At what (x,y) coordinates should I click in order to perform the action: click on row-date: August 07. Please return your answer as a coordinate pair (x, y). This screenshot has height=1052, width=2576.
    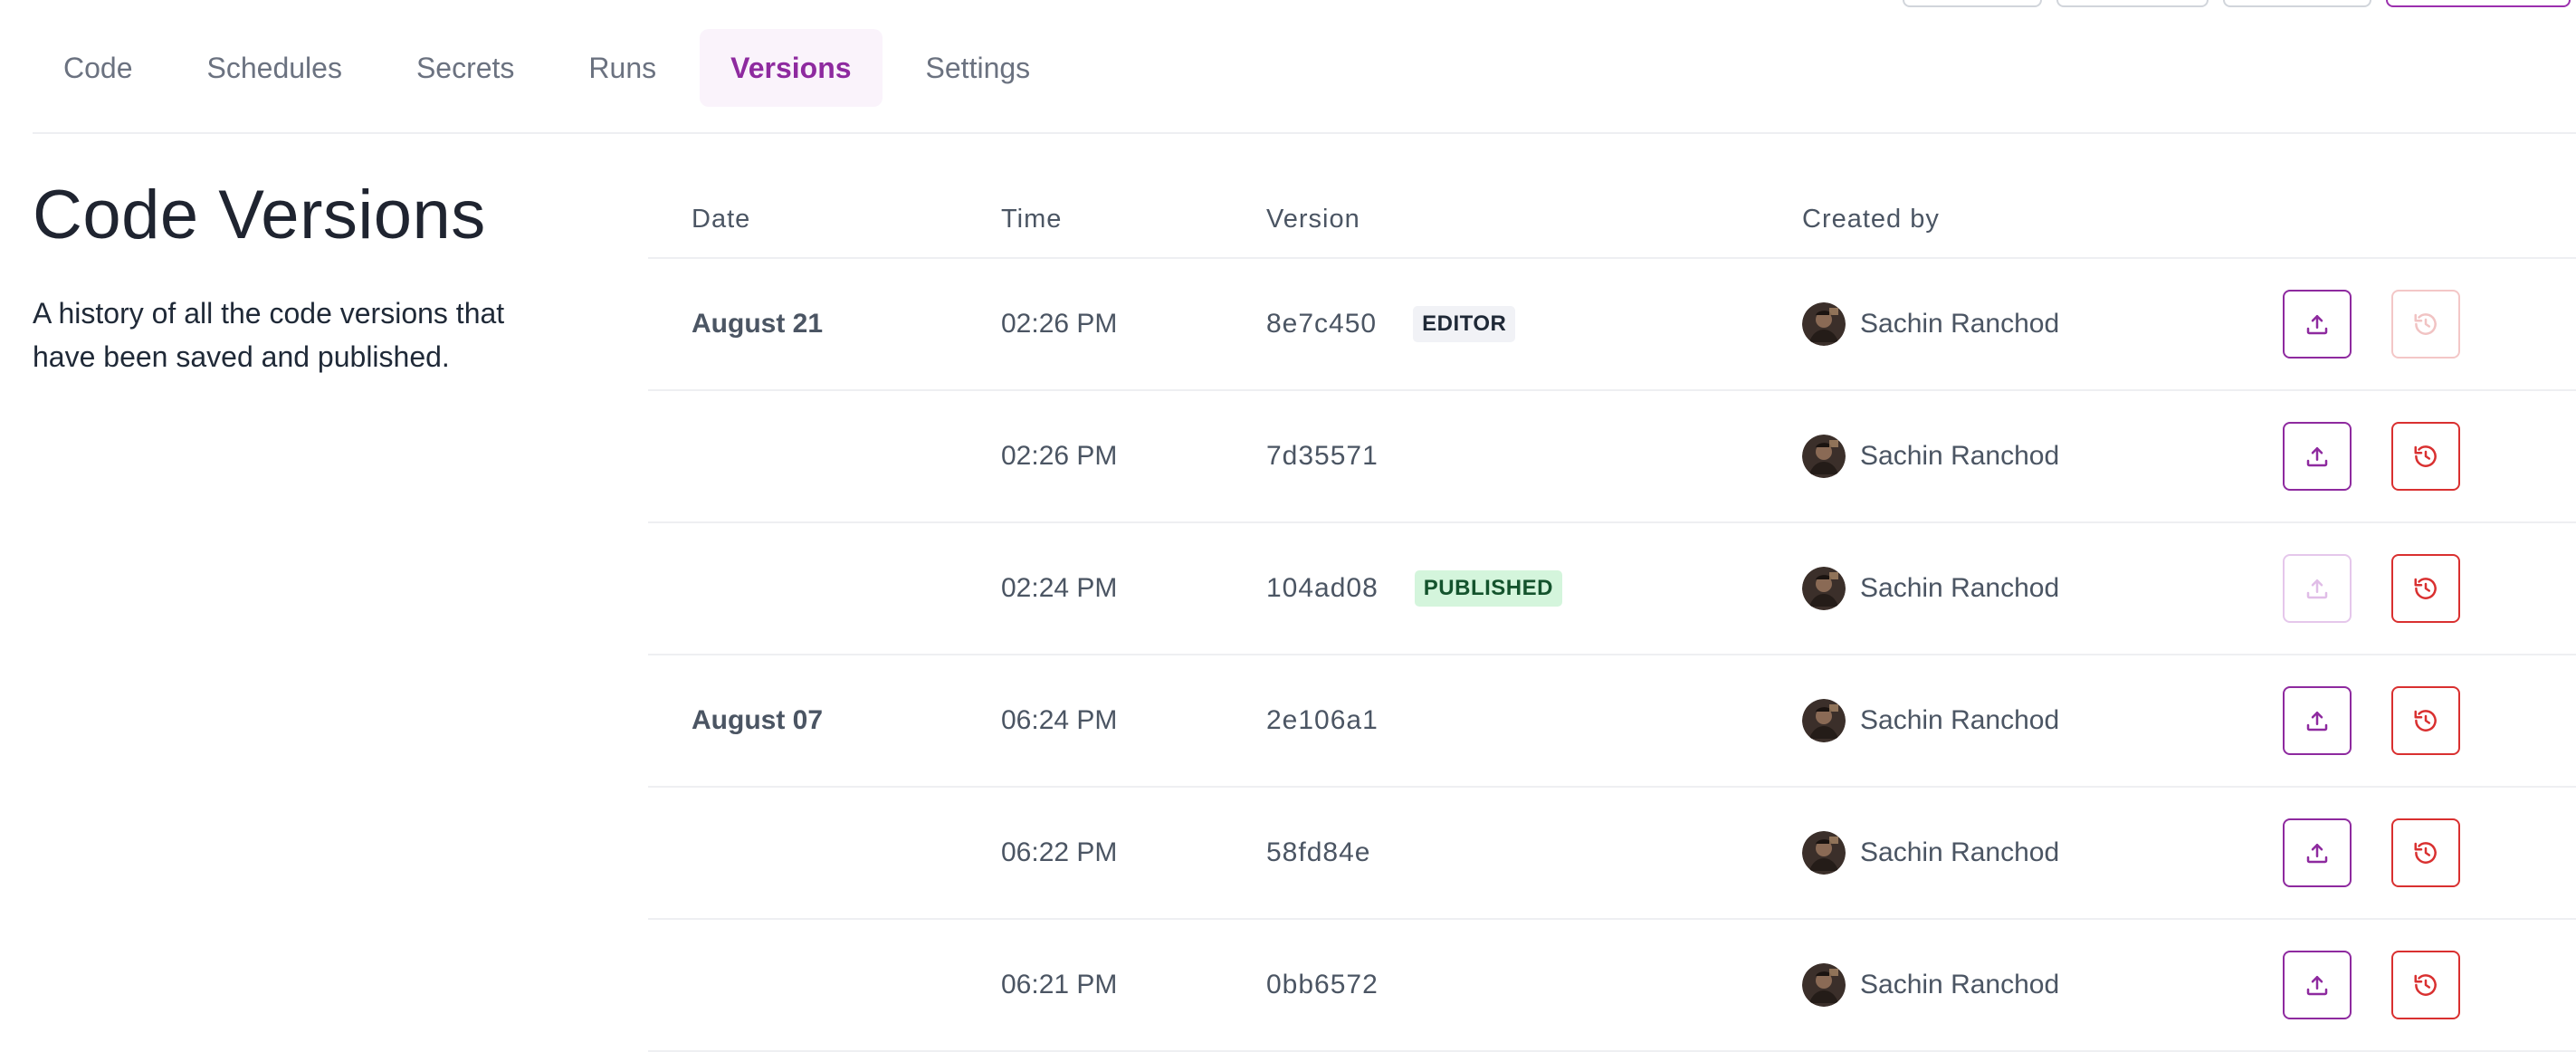
    Looking at the image, I should click on (758, 720).